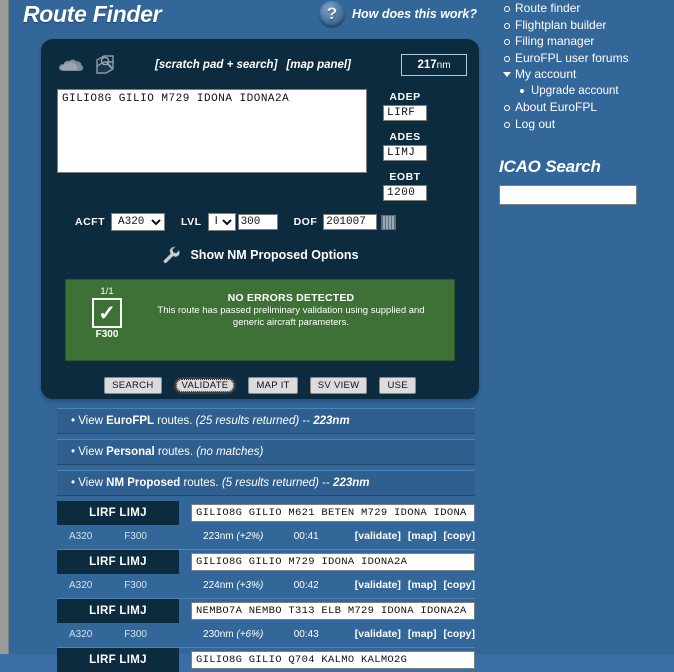 The image size is (674, 672). I want to click on sidebar-item-label: Route finder, so click(548, 8).